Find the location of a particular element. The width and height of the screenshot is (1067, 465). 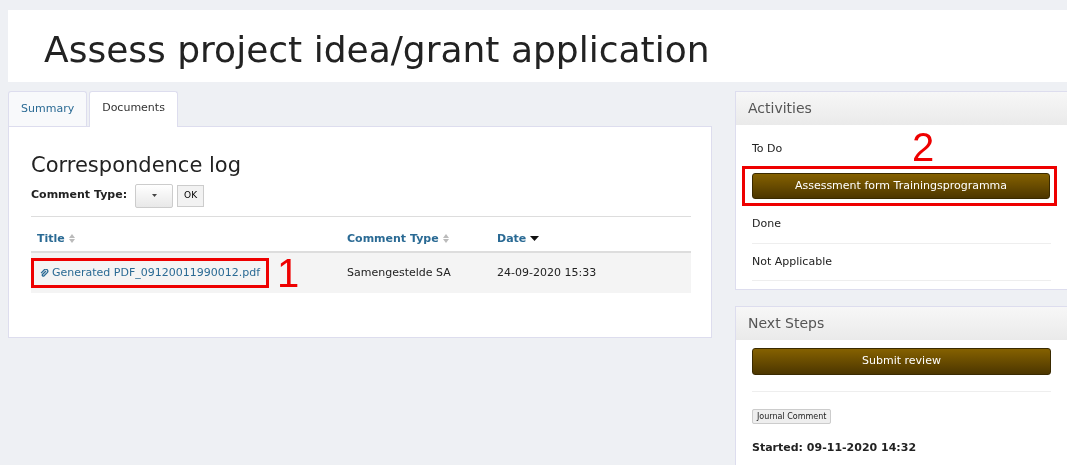

callout-number: 2 is located at coordinates (923, 147).